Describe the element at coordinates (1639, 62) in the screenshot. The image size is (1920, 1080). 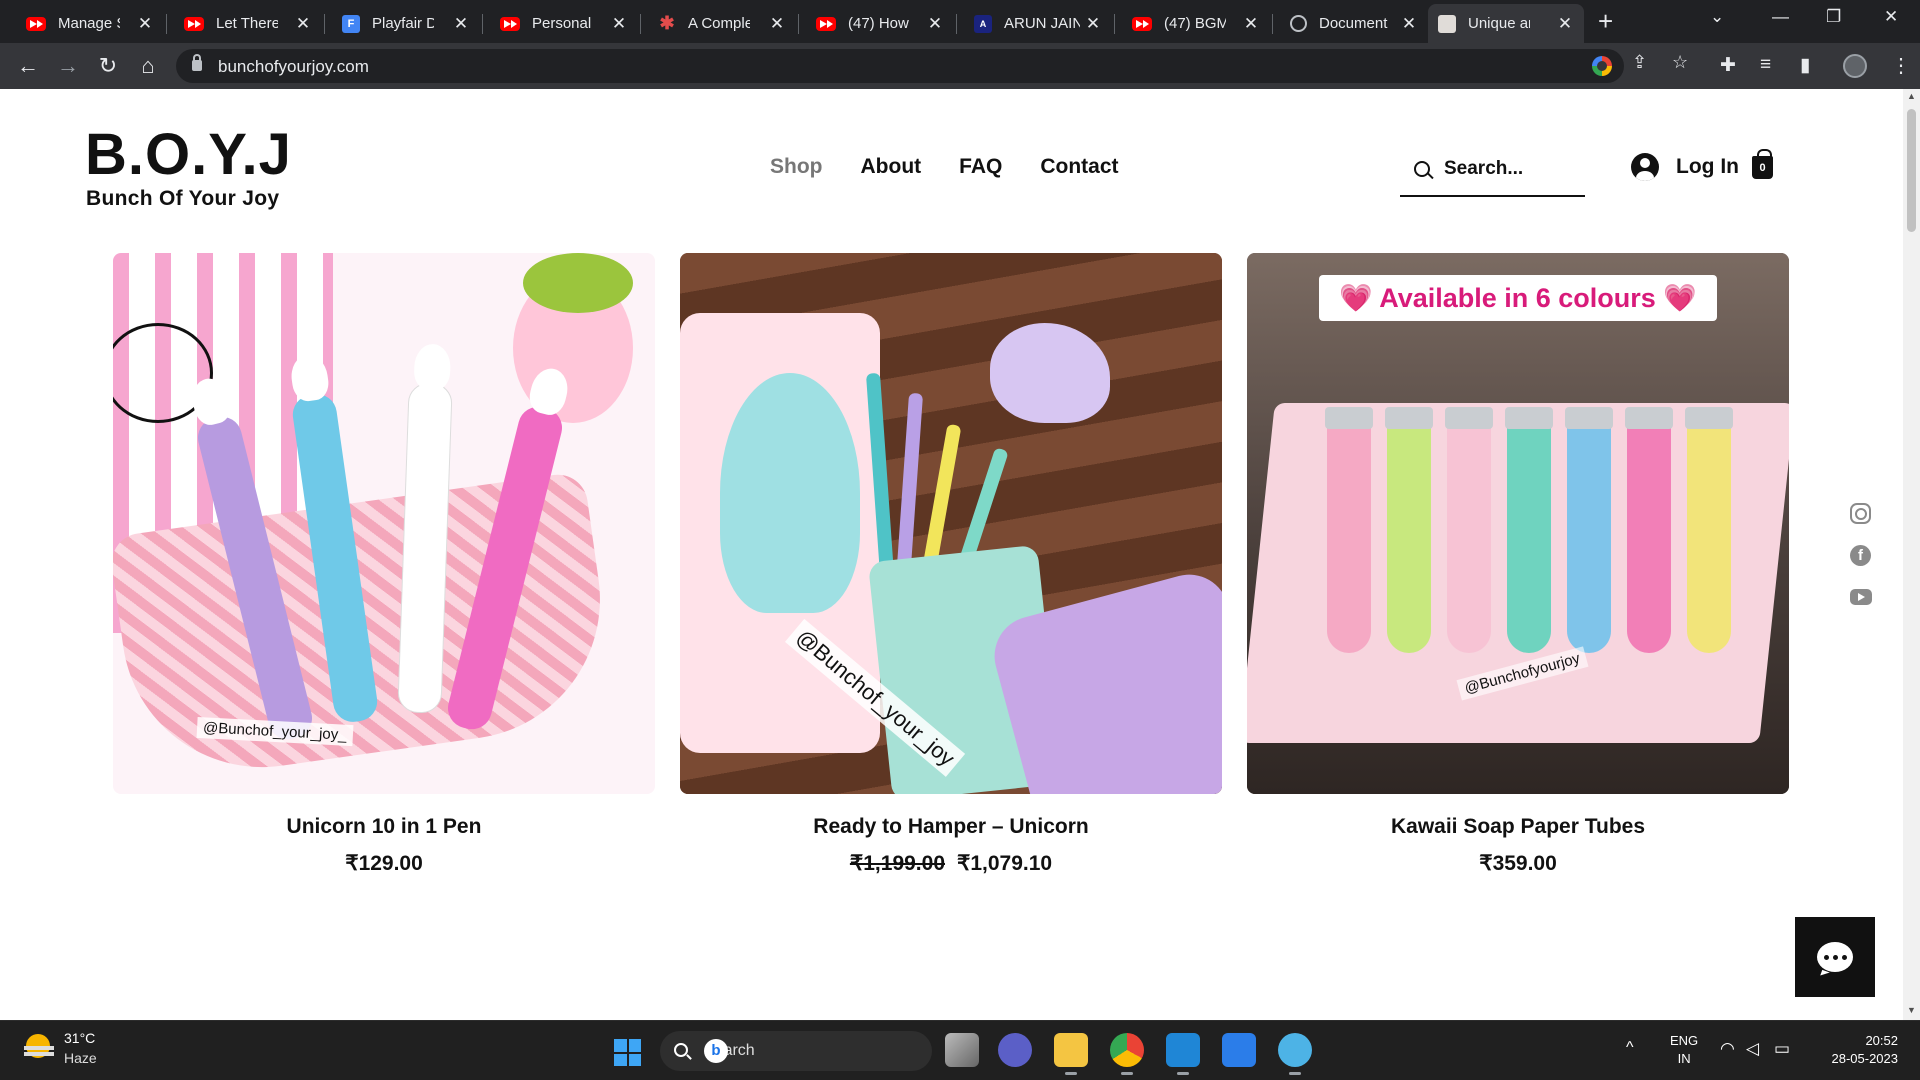
I see `share-icon: ⇪` at that location.